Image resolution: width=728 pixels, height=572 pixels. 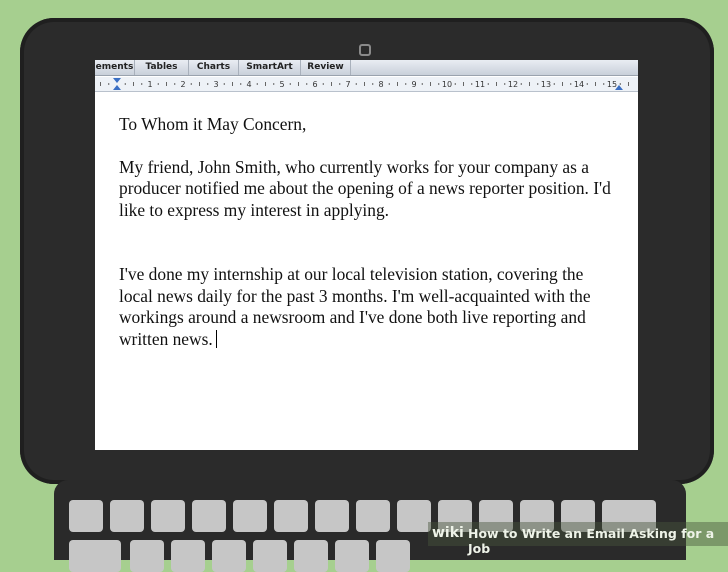 I want to click on tab-smartart: SmartArt, so click(x=270, y=67).